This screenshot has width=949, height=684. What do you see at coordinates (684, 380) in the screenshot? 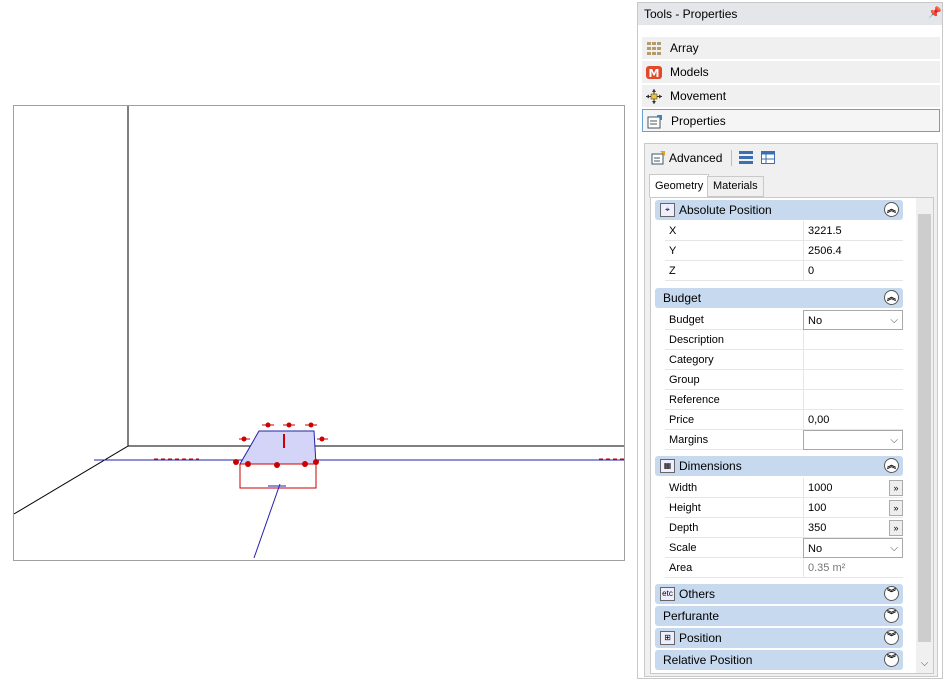
I see `prop-label: Group` at bounding box center [684, 380].